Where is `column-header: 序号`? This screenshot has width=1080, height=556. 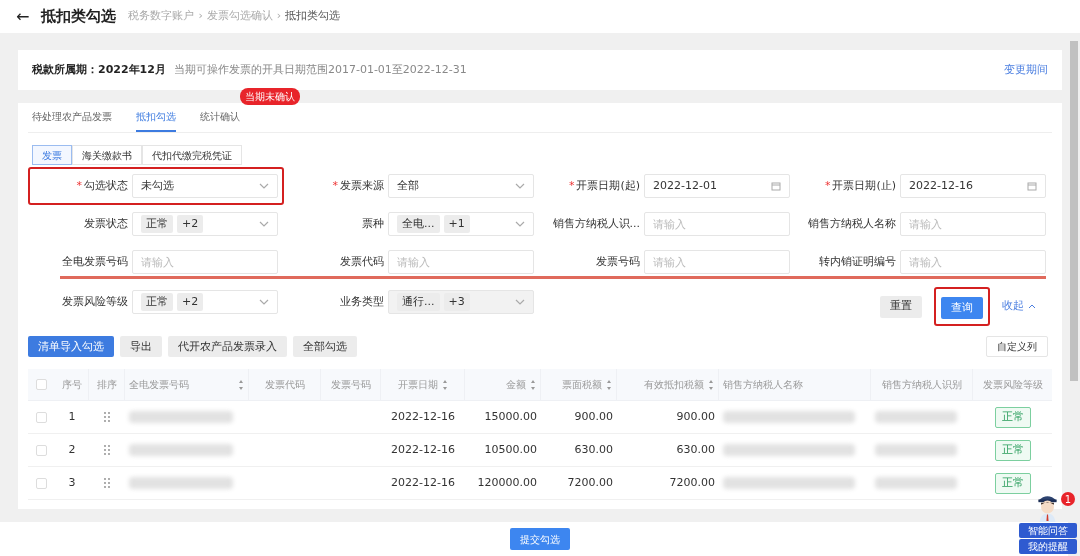
column-header: 序号 is located at coordinates (71, 385).